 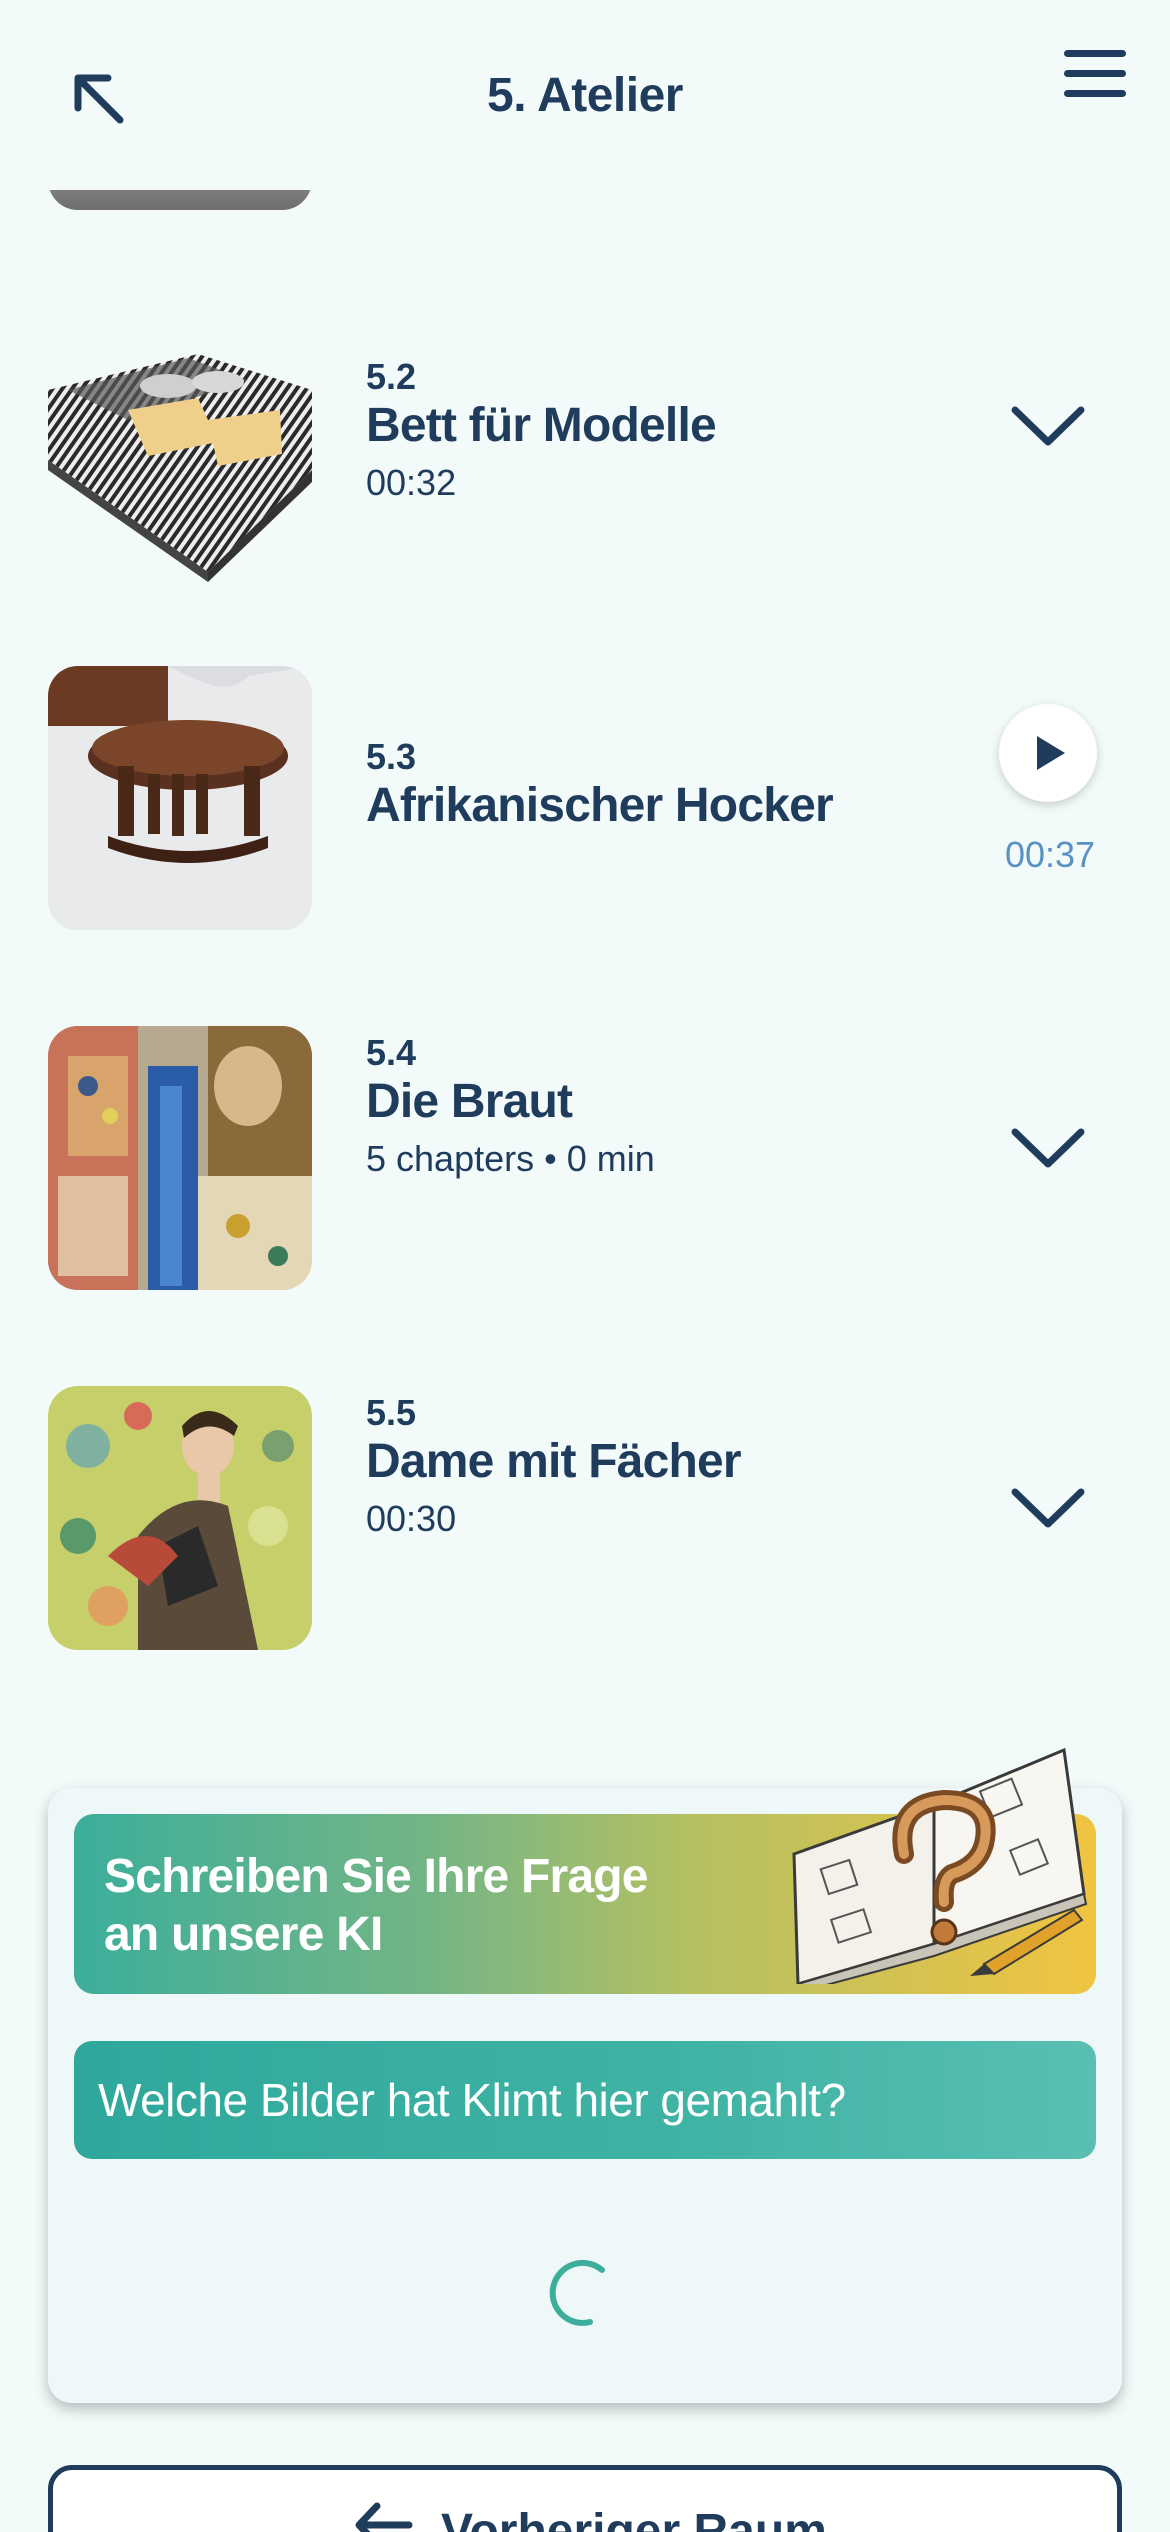 What do you see at coordinates (600, 805) in the screenshot?
I see `item-title: Afrikanischer Hocker` at bounding box center [600, 805].